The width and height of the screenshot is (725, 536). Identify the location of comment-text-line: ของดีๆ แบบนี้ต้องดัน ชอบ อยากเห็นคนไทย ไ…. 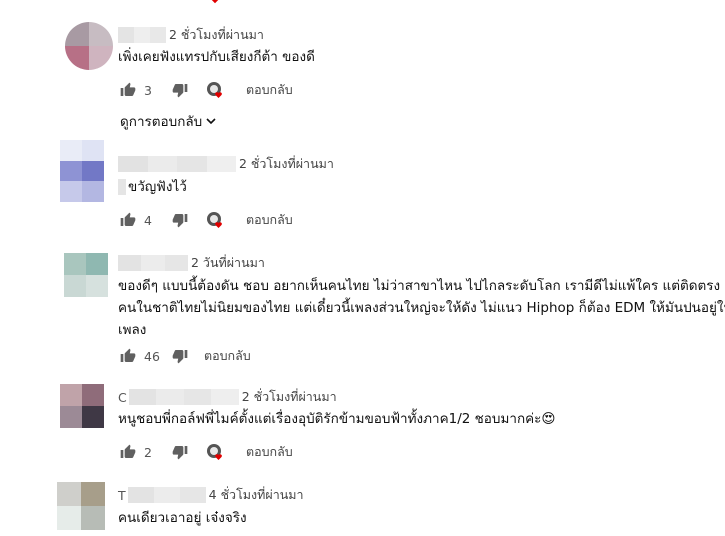
(419, 286).